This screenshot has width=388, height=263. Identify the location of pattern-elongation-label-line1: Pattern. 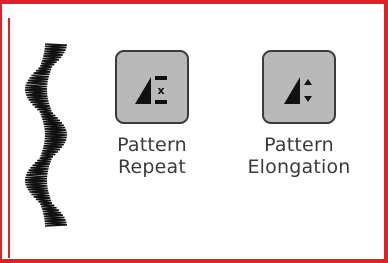
(299, 145).